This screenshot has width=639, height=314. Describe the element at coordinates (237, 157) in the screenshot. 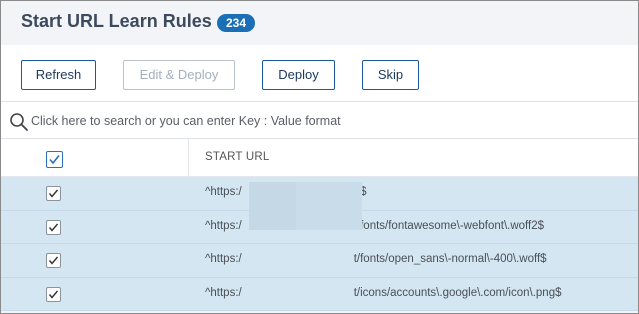

I see `column-header-start-url: START URL` at that location.